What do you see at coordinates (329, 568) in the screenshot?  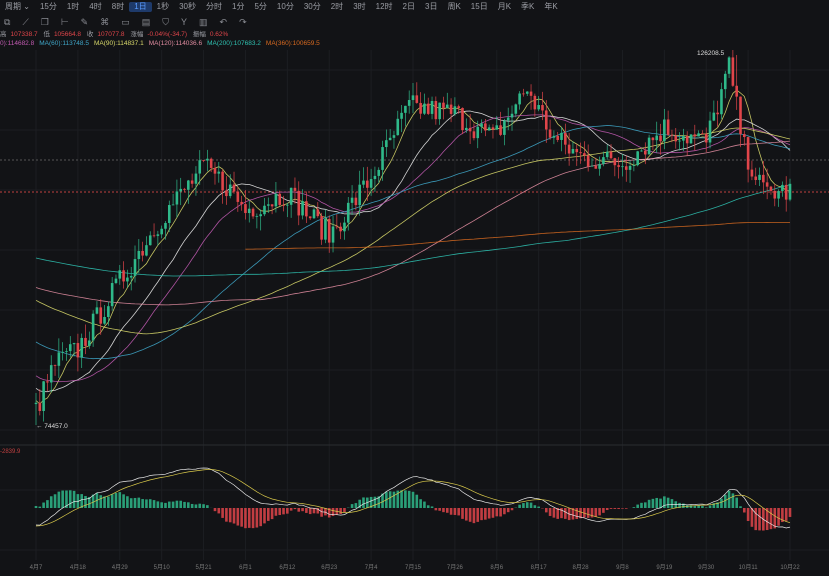 I see `x-axis-label: 6月23` at bounding box center [329, 568].